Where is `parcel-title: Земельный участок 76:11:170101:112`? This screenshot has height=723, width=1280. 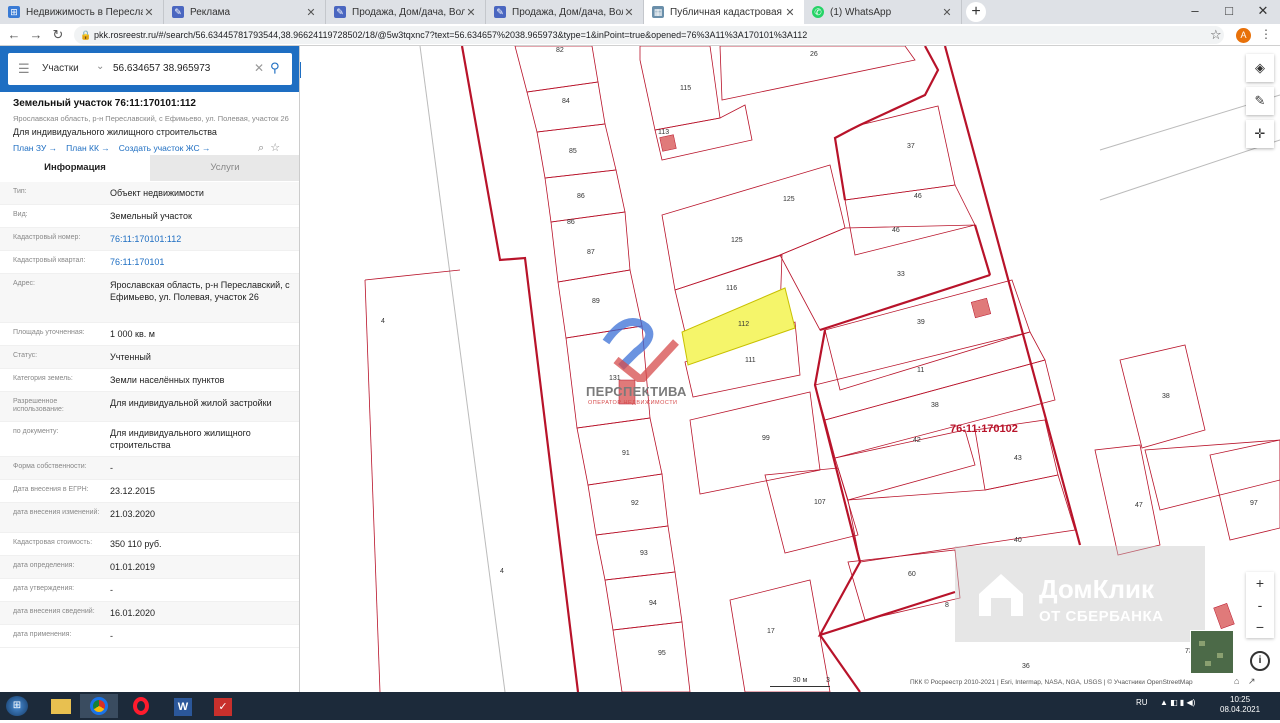 parcel-title: Земельный участок 76:11:170101:112 is located at coordinates (104, 103).